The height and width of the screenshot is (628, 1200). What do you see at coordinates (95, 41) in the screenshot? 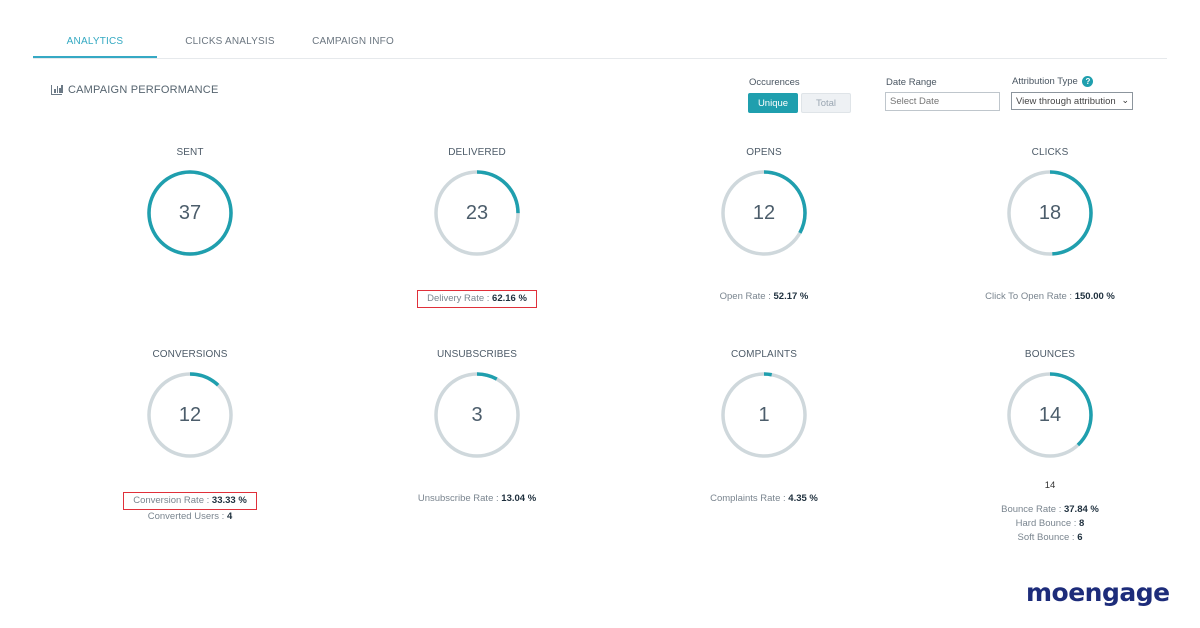
I see `tab-analytics: ANALYTICS` at bounding box center [95, 41].